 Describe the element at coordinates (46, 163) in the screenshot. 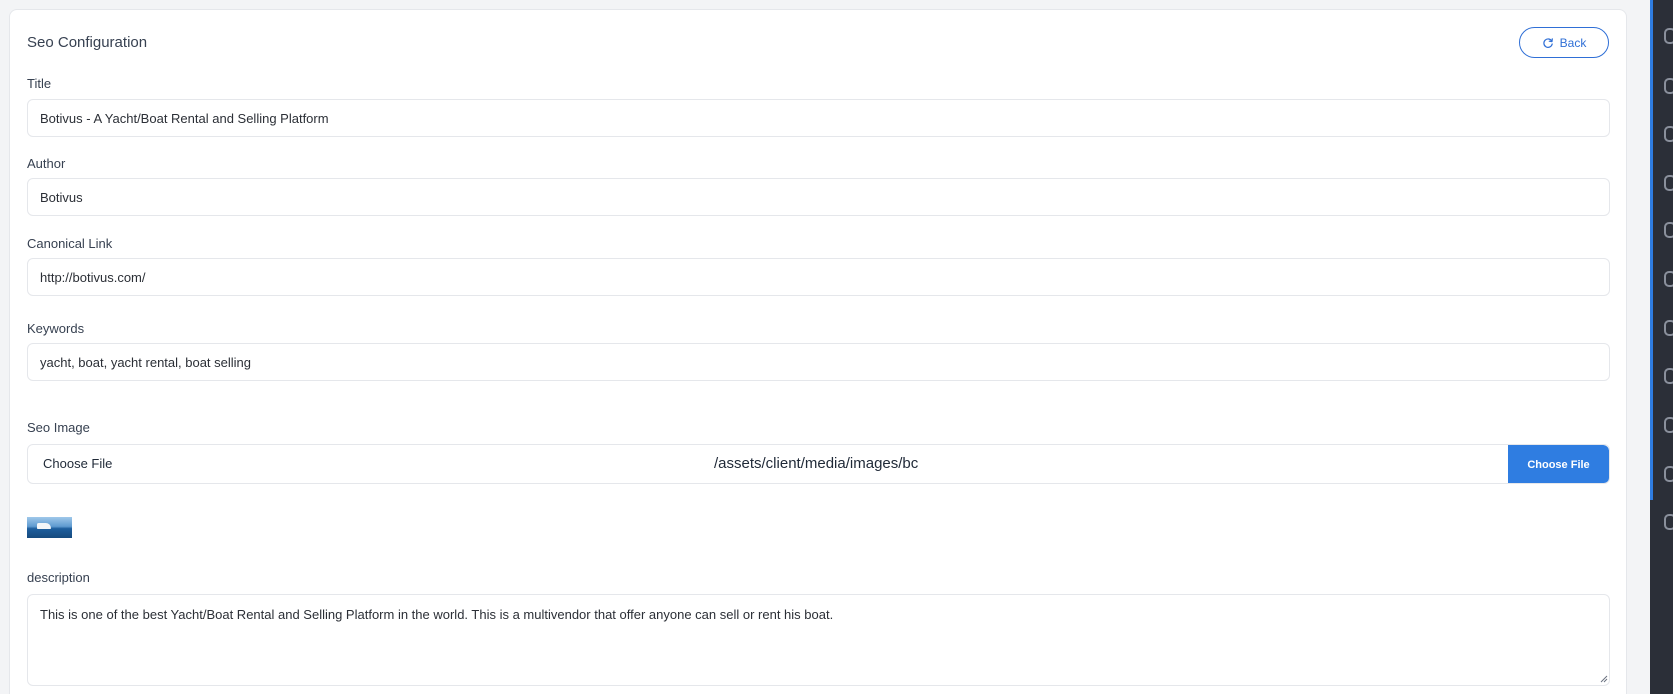

I see `author-label: Author` at that location.